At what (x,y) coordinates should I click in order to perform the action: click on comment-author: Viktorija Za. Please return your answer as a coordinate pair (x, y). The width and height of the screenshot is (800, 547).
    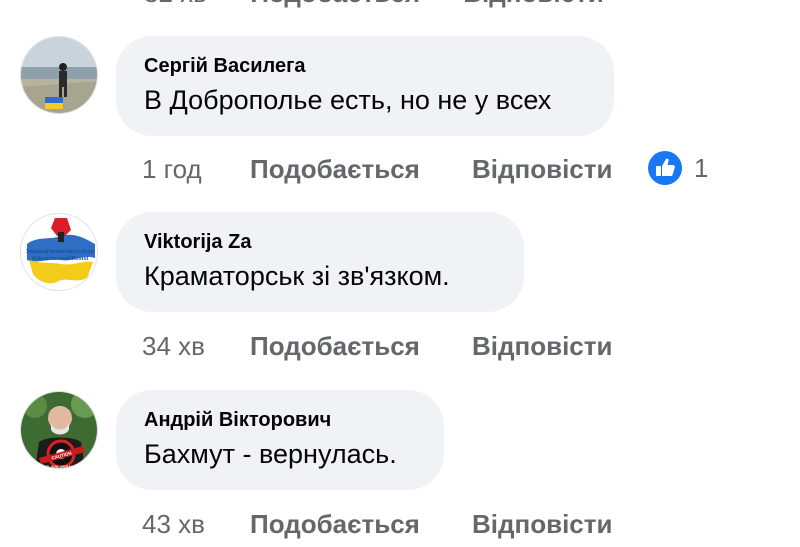
    Looking at the image, I should click on (320, 242).